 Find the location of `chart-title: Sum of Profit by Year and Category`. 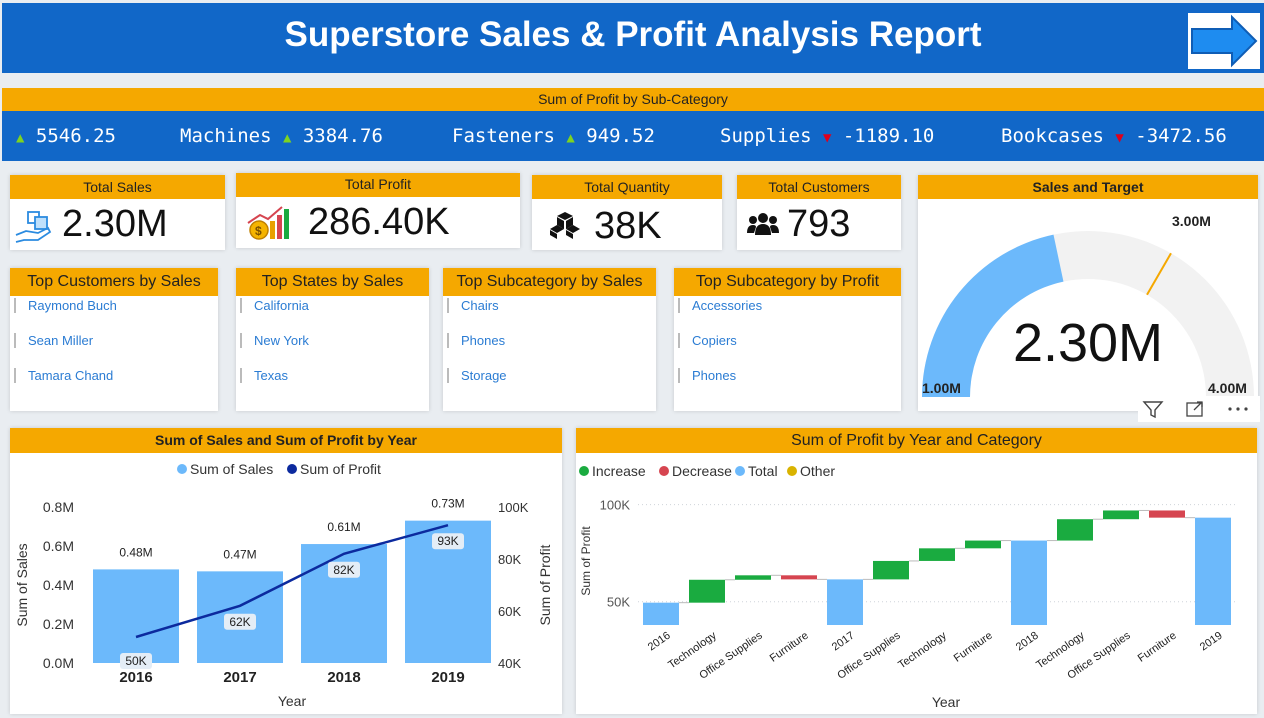

chart-title: Sum of Profit by Year and Category is located at coordinates (916, 440).